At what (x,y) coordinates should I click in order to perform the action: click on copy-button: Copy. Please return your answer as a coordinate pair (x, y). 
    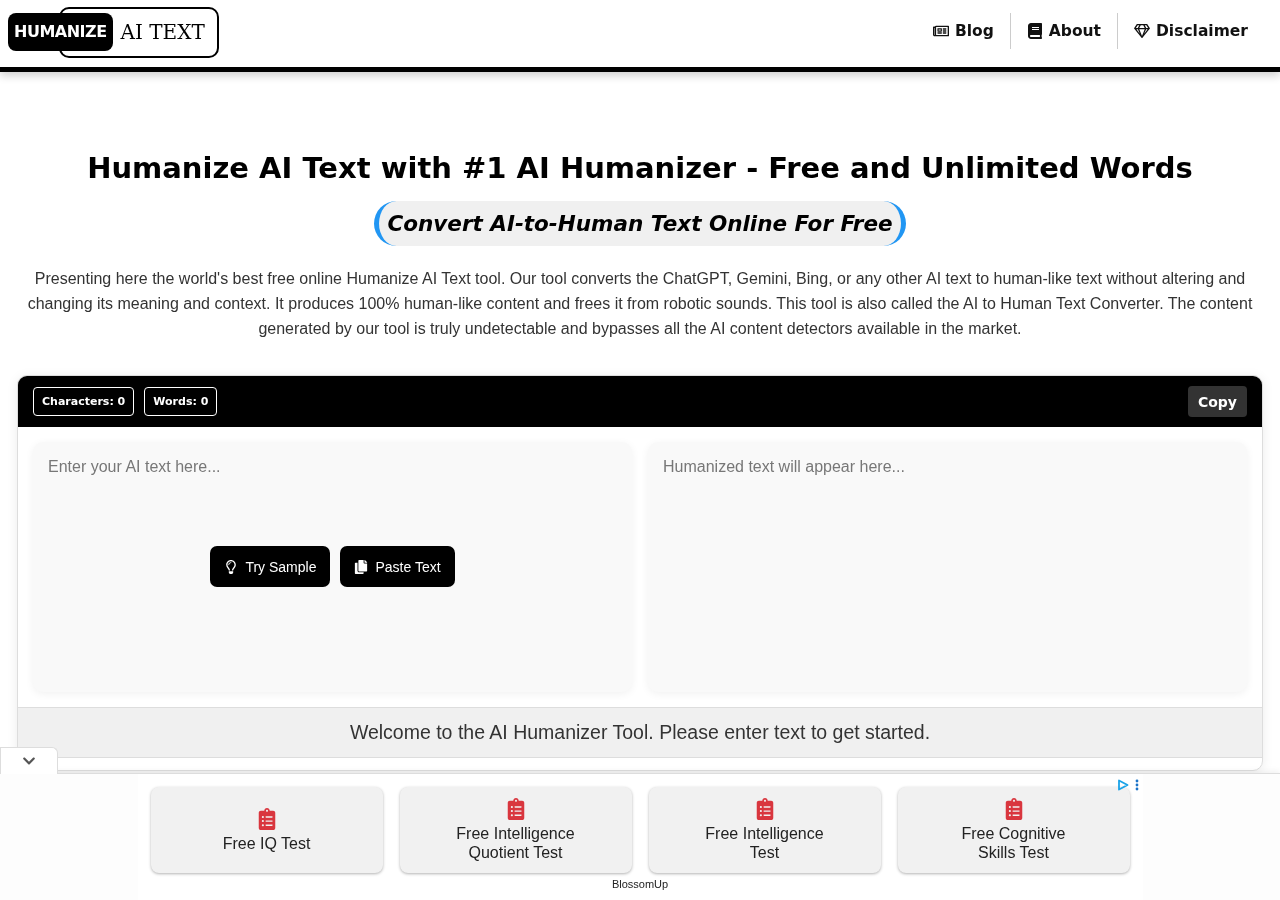
    Looking at the image, I should click on (1217, 401).